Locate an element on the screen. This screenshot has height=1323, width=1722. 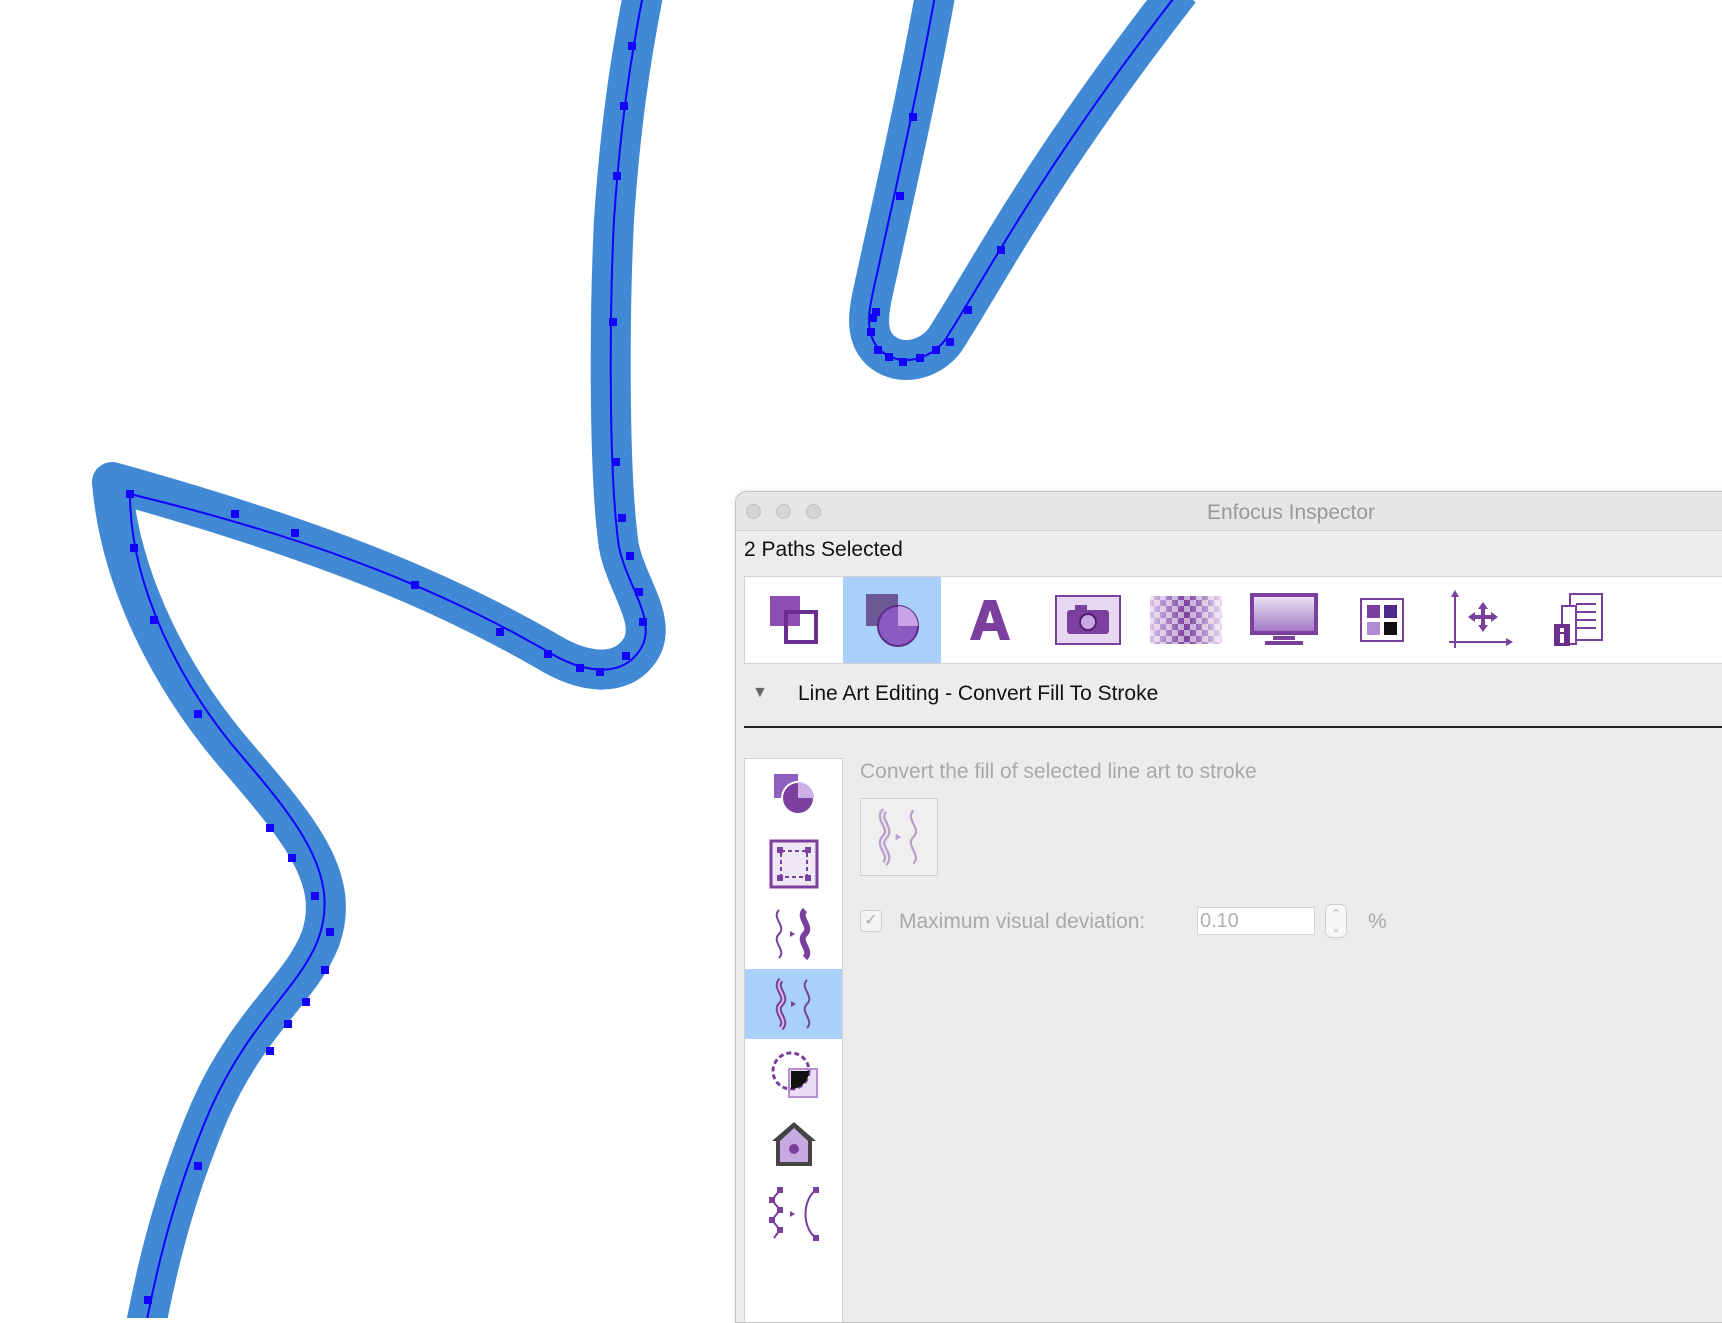
max-deviation-stepper: ⌃ ⌄ is located at coordinates (1336, 921).